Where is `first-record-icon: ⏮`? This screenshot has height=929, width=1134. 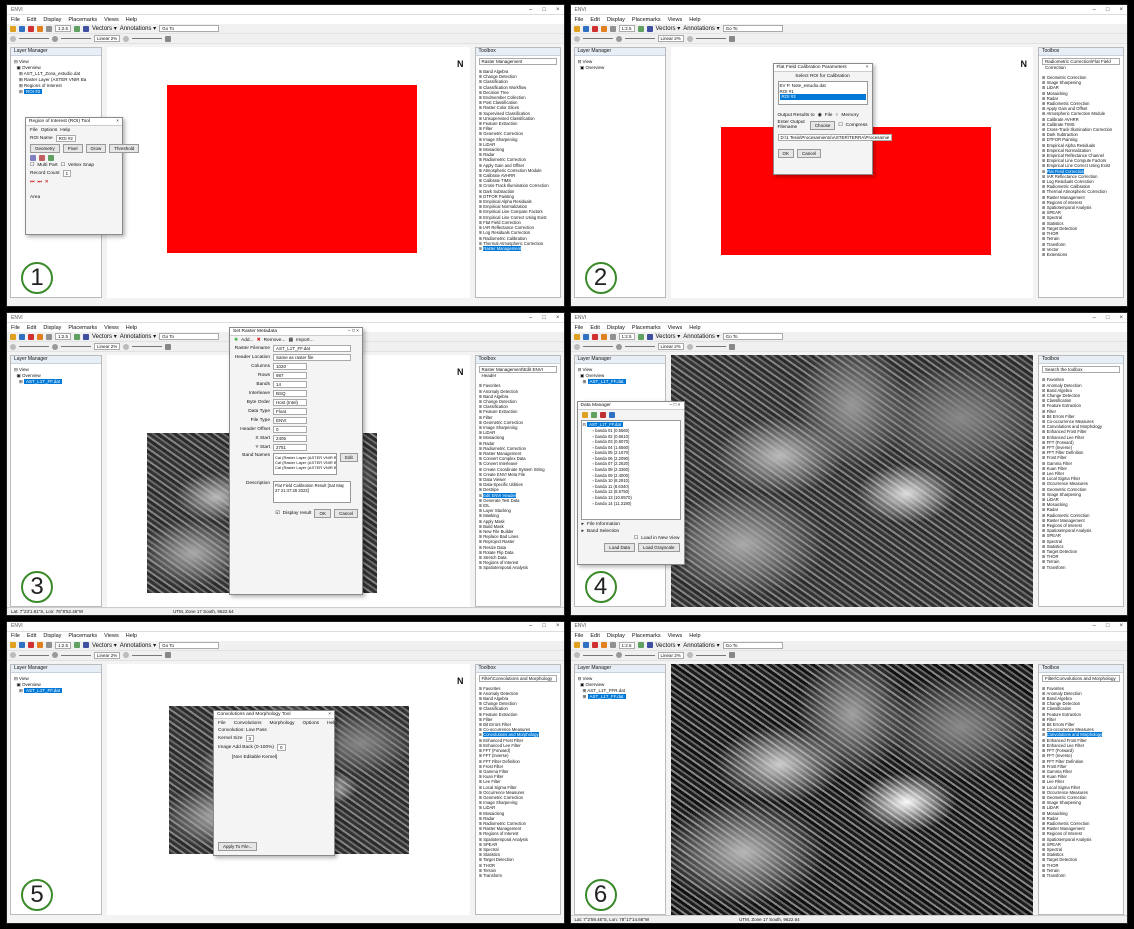 first-record-icon: ⏮ is located at coordinates (32, 182).